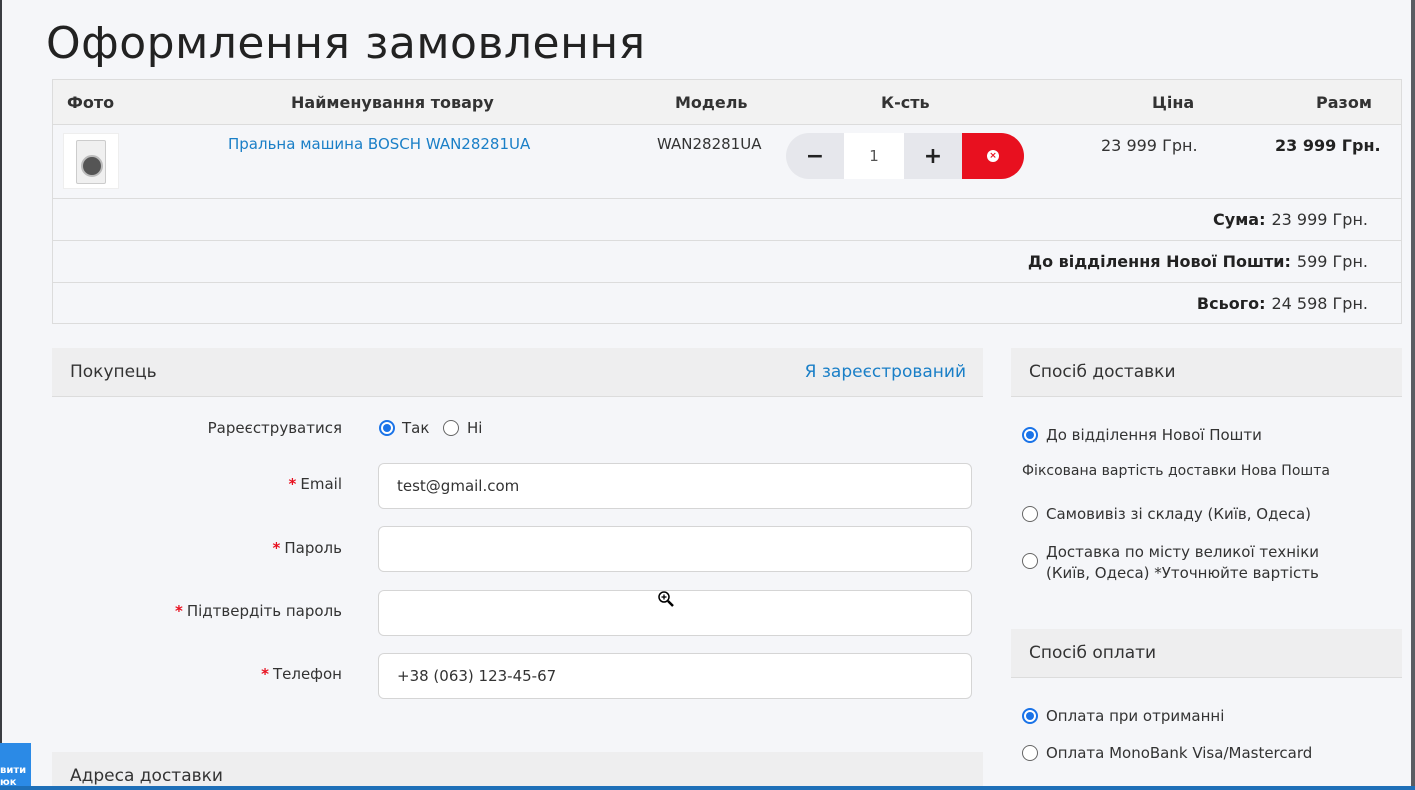 This screenshot has height=790, width=1415. What do you see at coordinates (1154, 435) in the screenshot?
I see `delivery-option-nova-poshta-label: До відділення Нової Пошти` at bounding box center [1154, 435].